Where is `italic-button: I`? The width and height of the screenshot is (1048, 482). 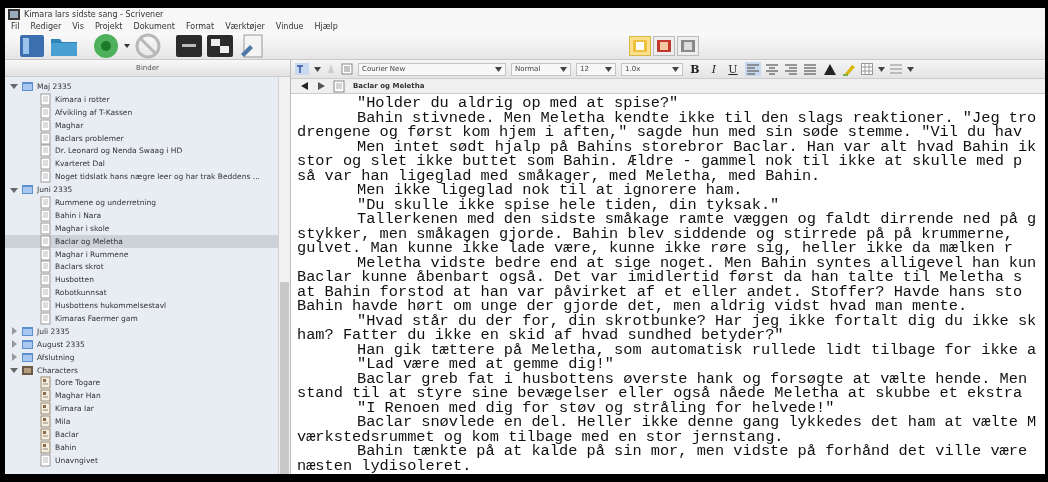
italic-button: I is located at coordinates (714, 69).